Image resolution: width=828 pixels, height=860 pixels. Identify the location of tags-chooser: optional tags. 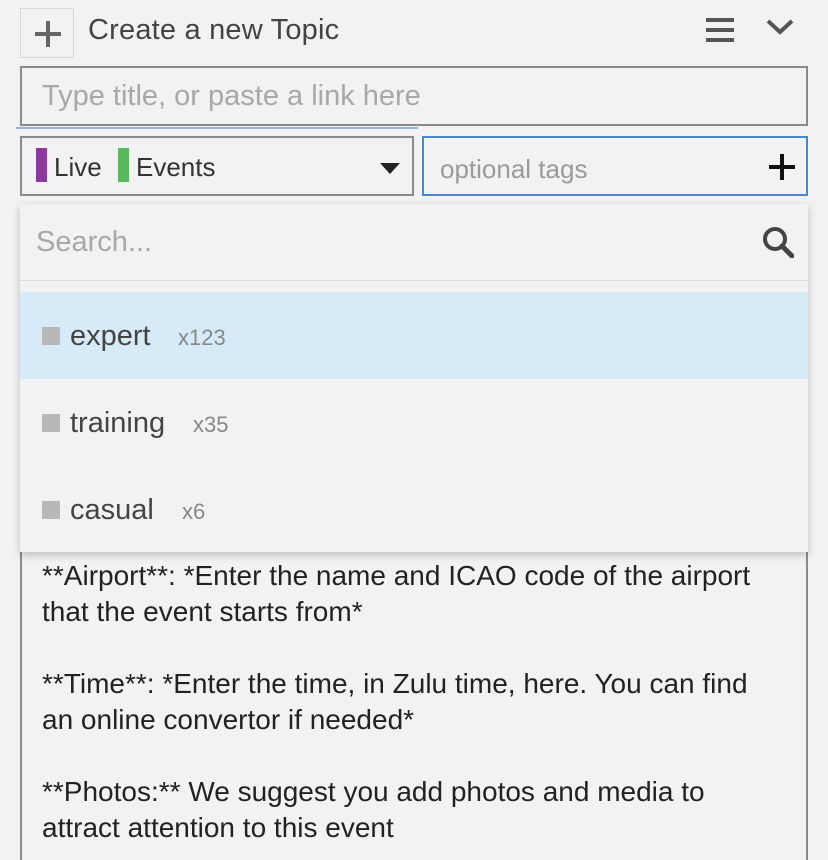
(615, 166).